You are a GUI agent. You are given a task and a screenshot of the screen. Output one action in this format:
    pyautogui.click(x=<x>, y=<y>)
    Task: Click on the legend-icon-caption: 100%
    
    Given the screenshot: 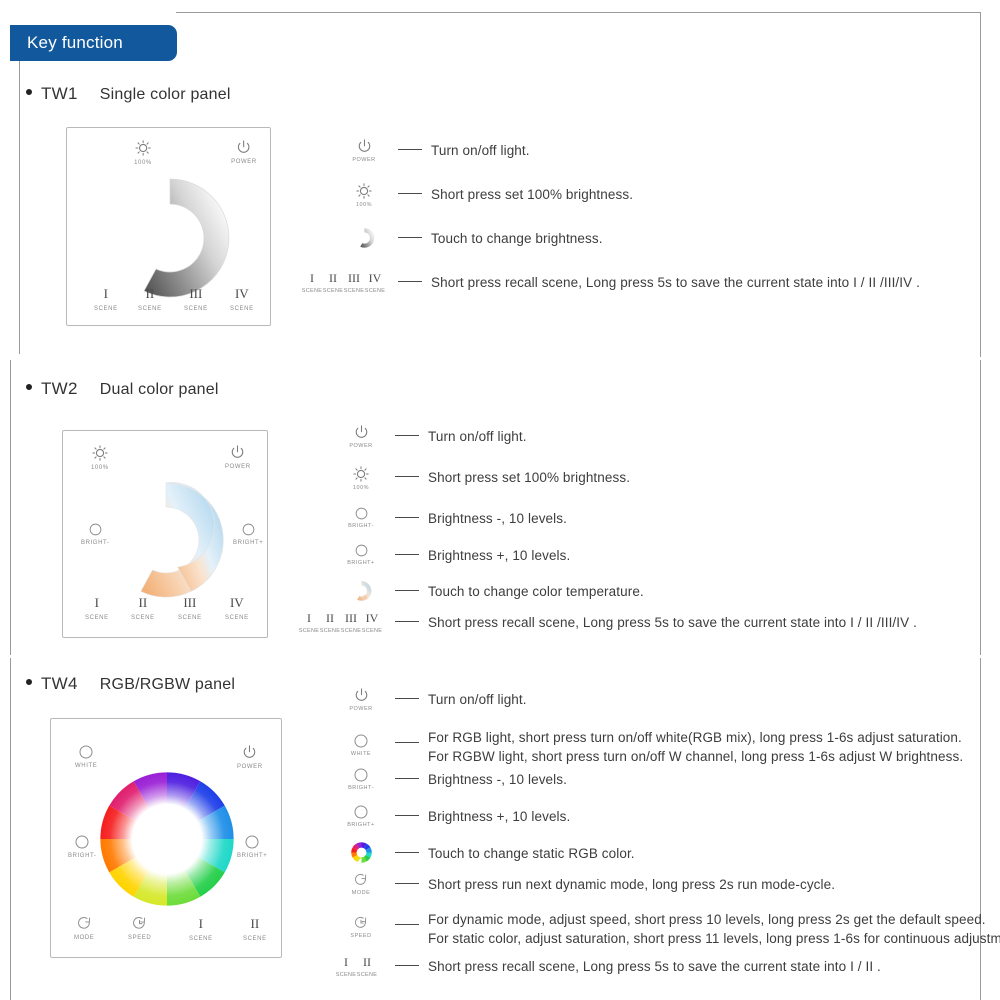 What is the action you would take?
    pyautogui.click(x=364, y=205)
    